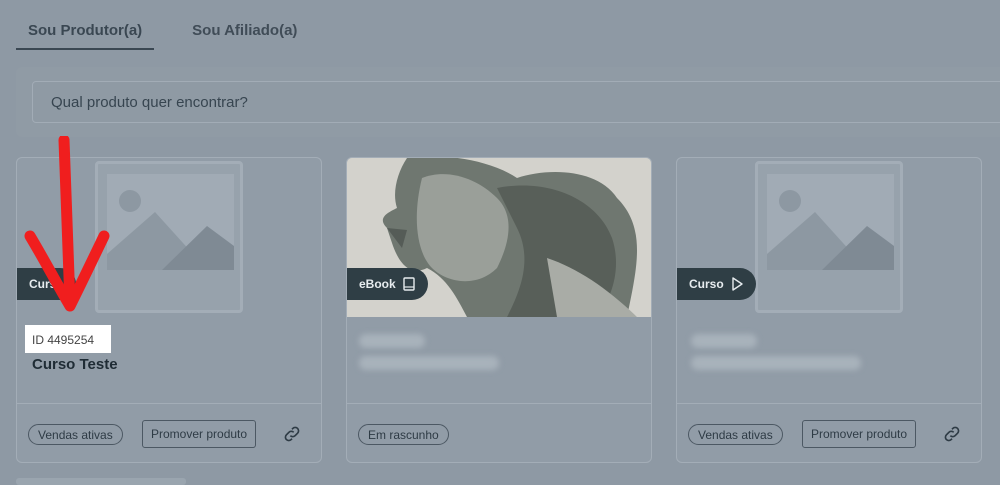 The width and height of the screenshot is (1000, 485). I want to click on tab-producer: Sou Produtor(a), so click(85, 32).